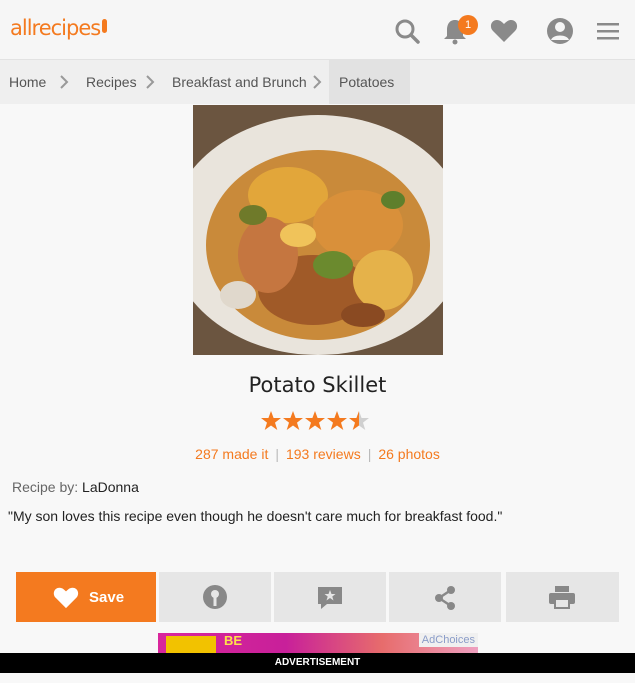  I want to click on recipe-stats: 287 made it | 193 reviews | 26 photos, so click(317, 454).